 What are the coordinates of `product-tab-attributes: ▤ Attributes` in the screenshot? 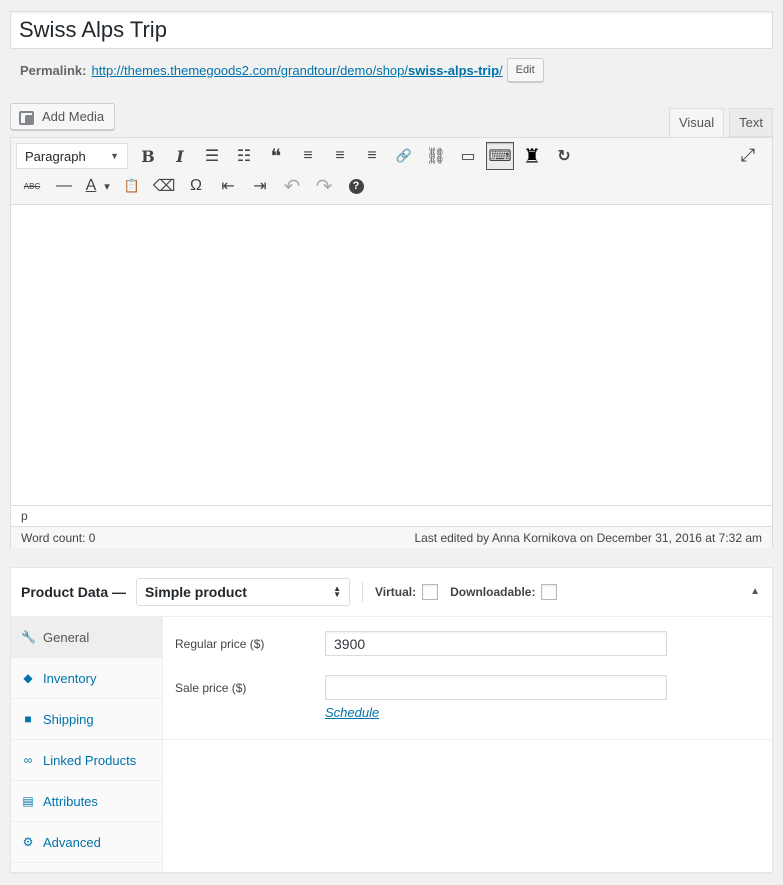 It's located at (86, 801).